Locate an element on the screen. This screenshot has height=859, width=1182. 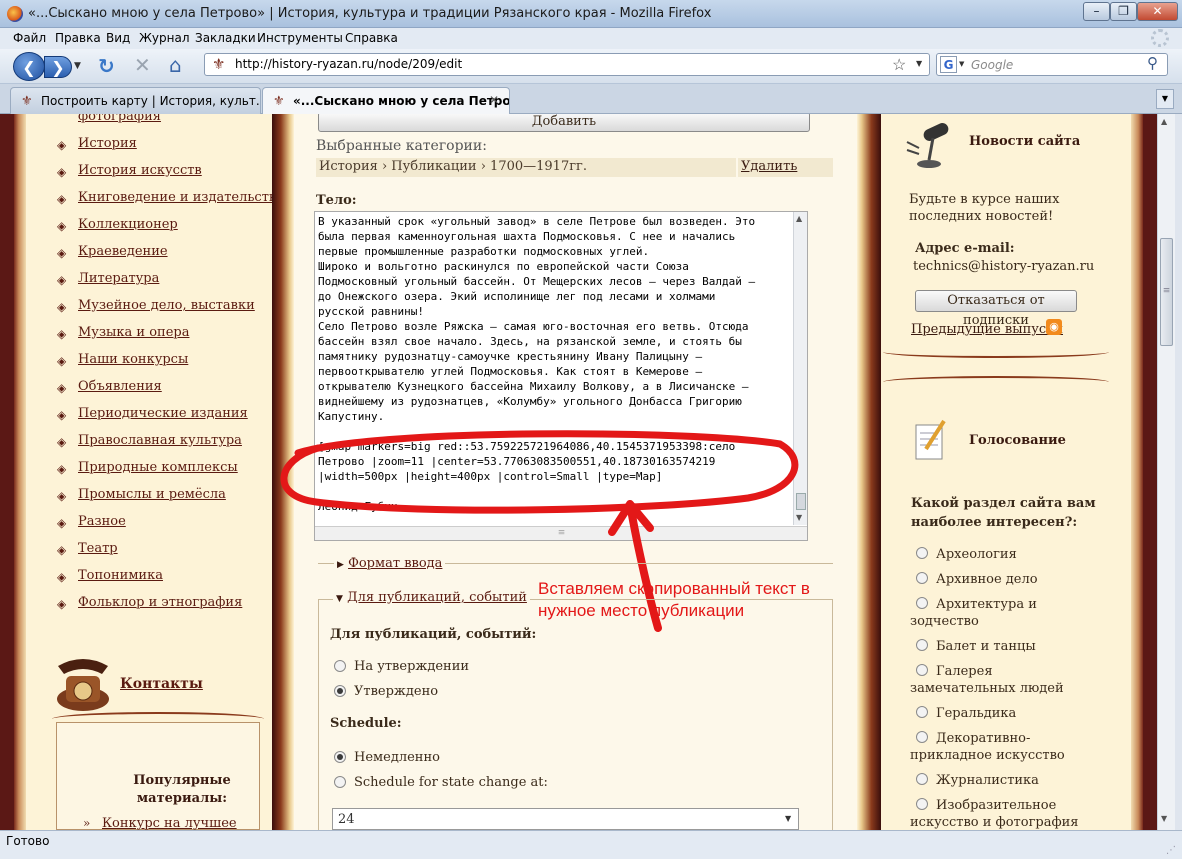
poll-option-label: Археология is located at coordinates (1000, 554).